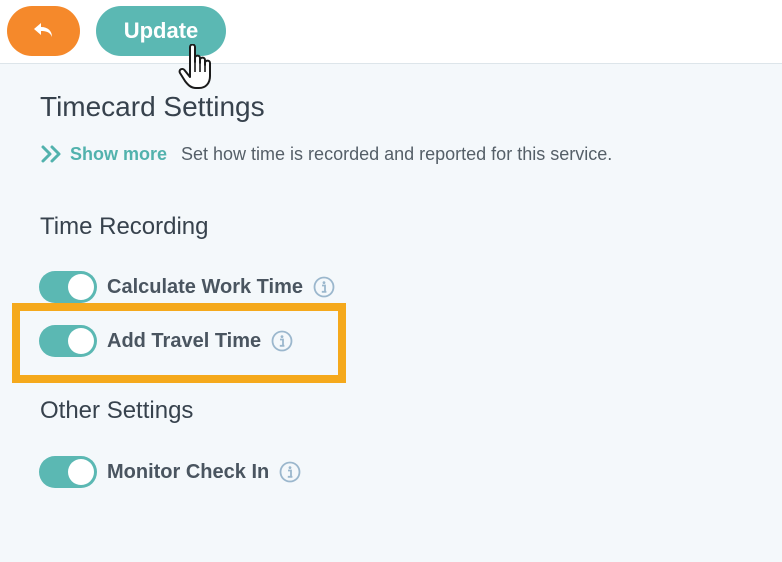 This screenshot has width=782, height=562. Describe the element at coordinates (184, 340) in the screenshot. I see `setting-label: Add Travel Time` at that location.